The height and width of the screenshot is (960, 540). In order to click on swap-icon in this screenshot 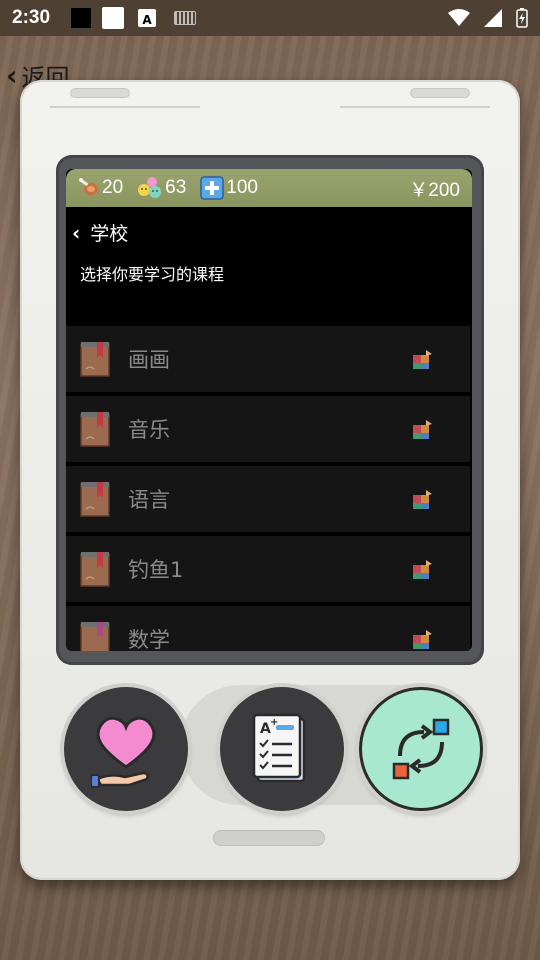, I will do `click(421, 749)`.